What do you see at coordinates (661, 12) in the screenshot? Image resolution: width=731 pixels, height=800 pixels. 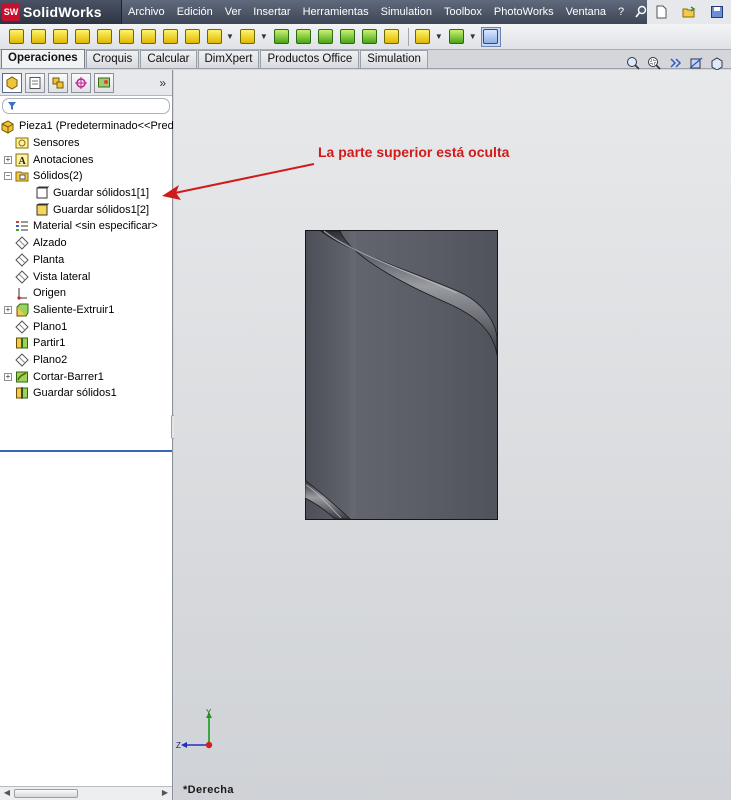 I see `new-document-icon` at bounding box center [661, 12].